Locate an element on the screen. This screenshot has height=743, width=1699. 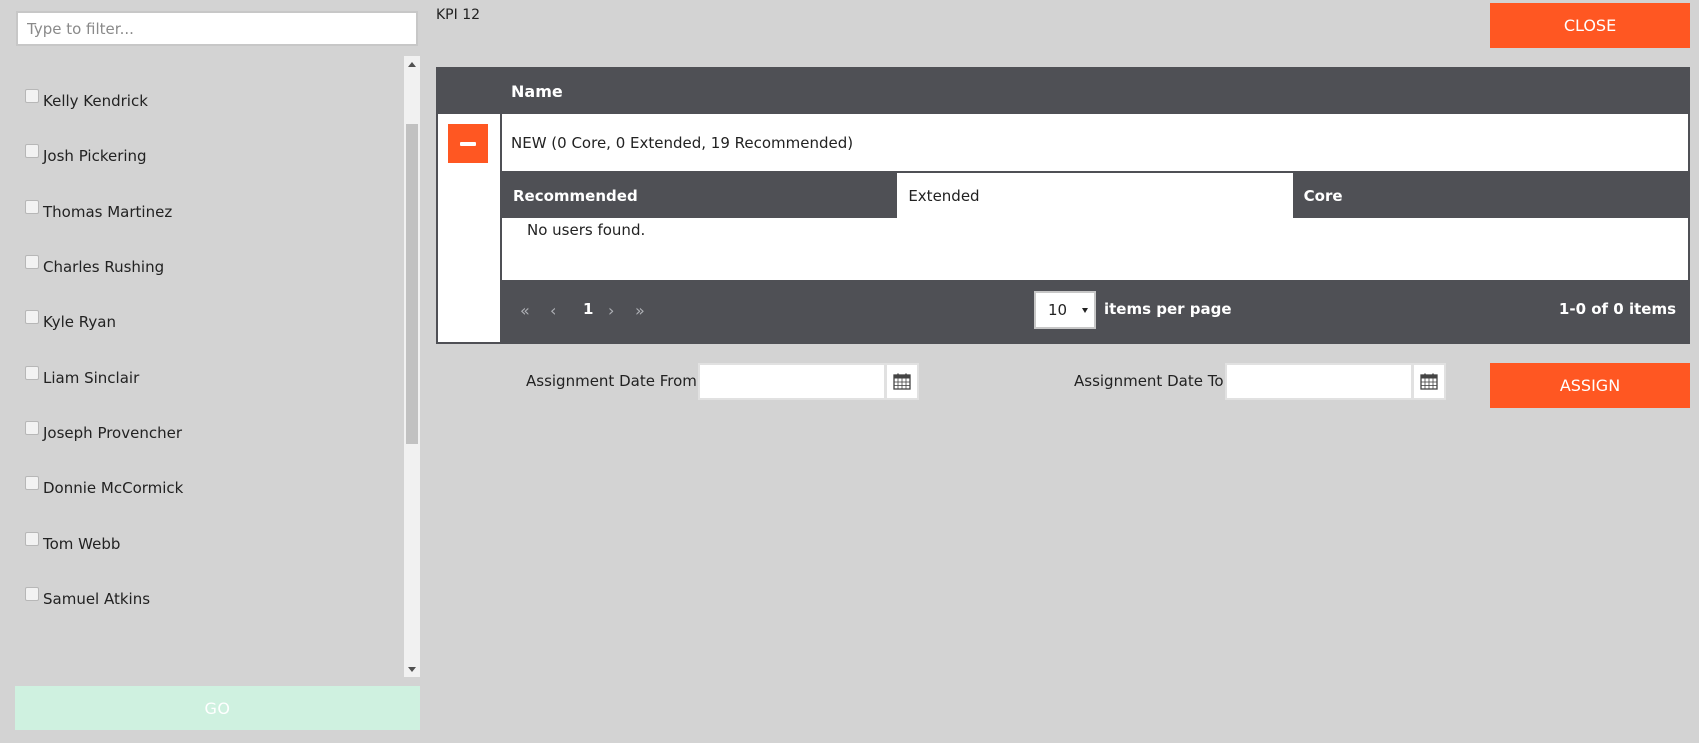
name-column-header: Name is located at coordinates (537, 91).